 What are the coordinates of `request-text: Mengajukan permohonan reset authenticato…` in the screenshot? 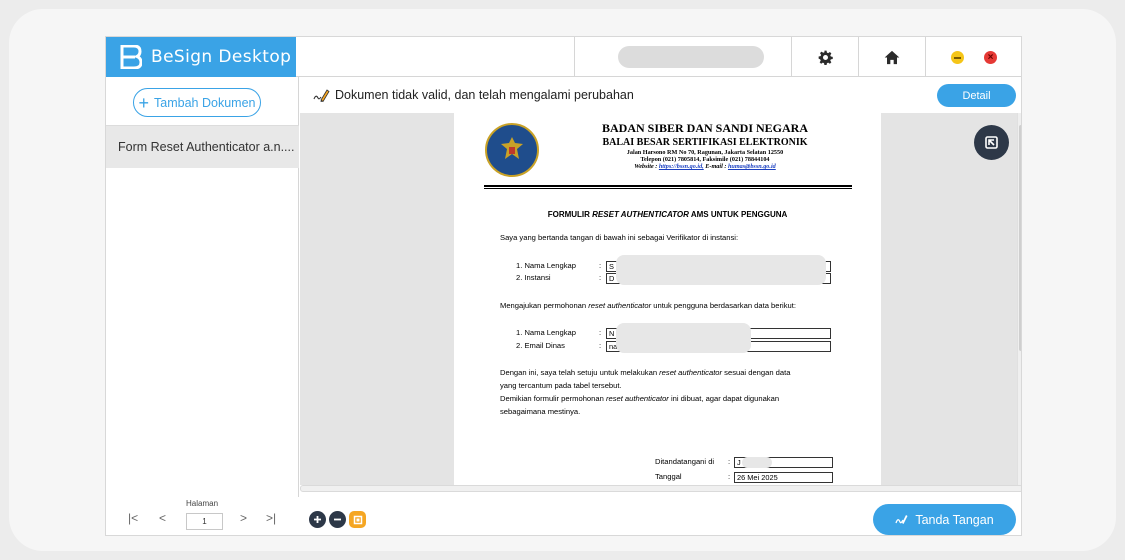 It's located at (648, 305).